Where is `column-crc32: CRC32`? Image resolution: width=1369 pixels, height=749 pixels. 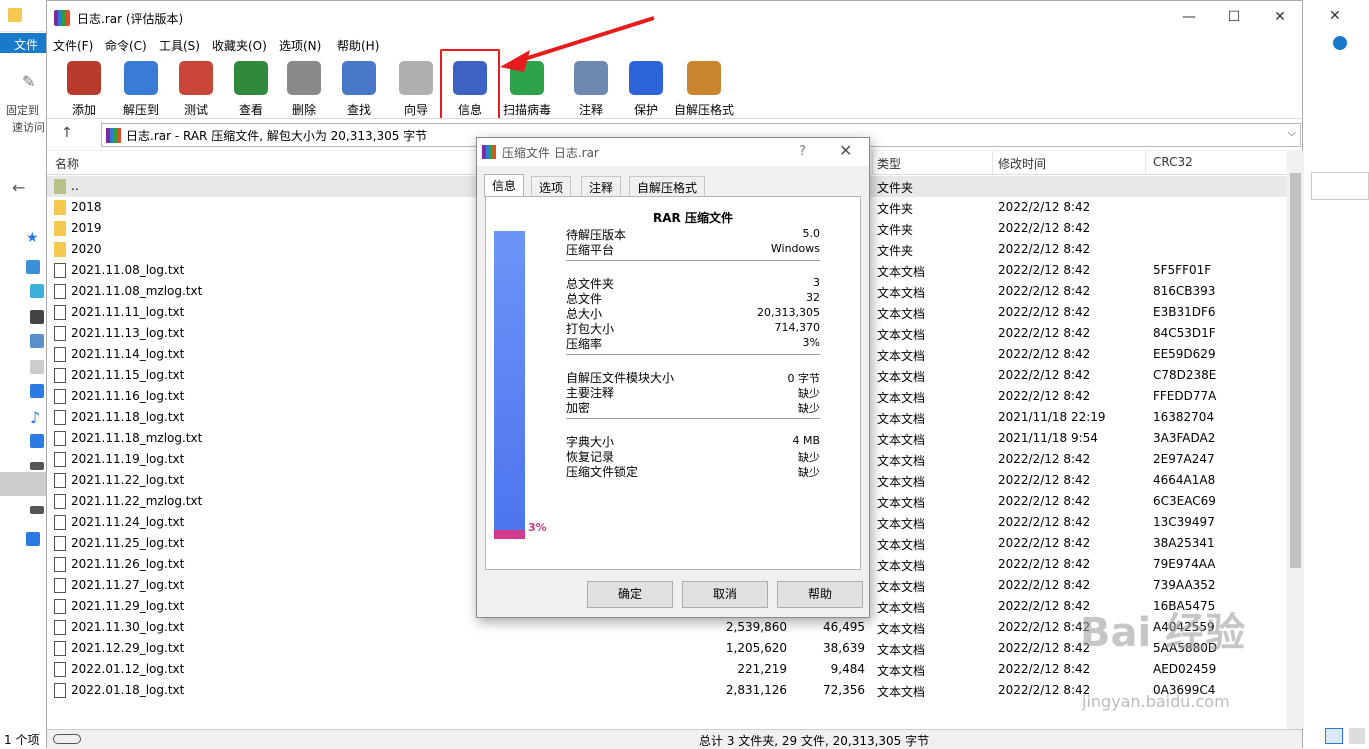 column-crc32: CRC32 is located at coordinates (1173, 162).